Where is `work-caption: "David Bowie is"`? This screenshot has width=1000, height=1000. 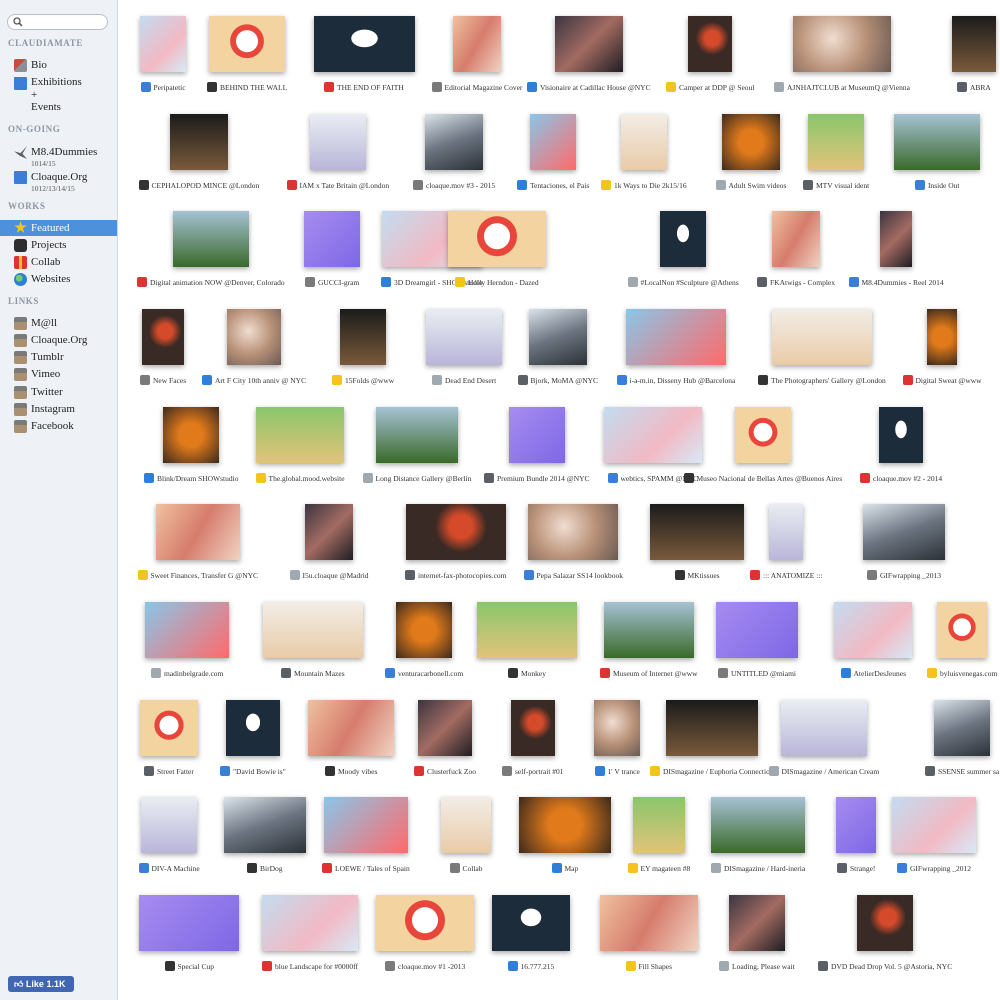
work-caption: "David Bowie is" is located at coordinates (253, 771).